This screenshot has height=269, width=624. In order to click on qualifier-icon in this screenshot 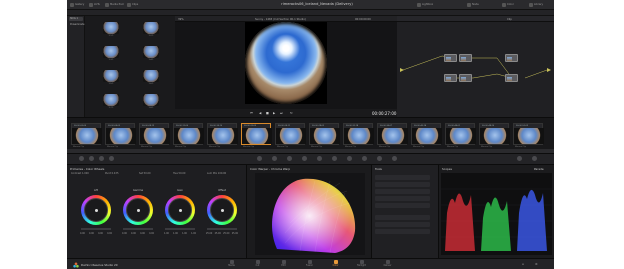, I will do `click(289, 158)`.